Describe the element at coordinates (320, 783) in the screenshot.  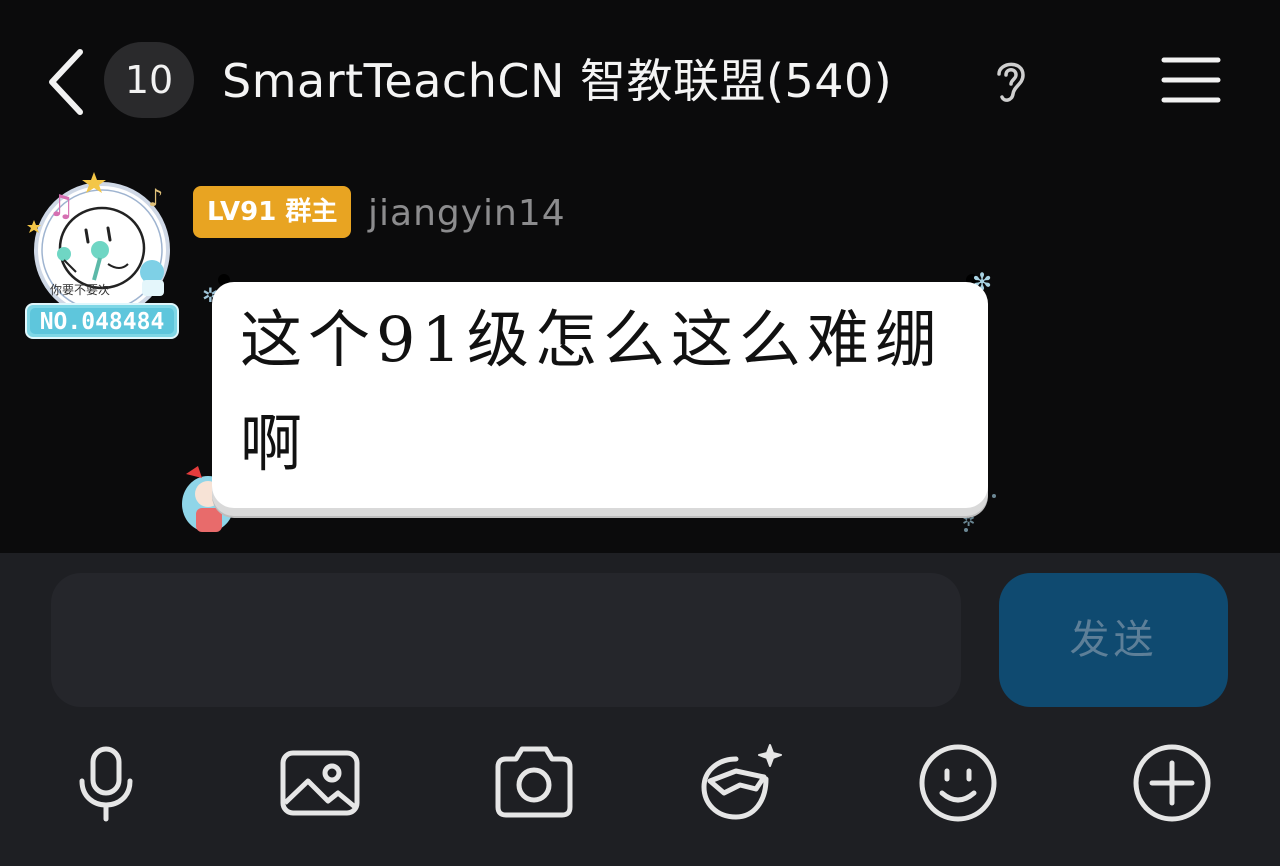
I see `image-icon` at that location.